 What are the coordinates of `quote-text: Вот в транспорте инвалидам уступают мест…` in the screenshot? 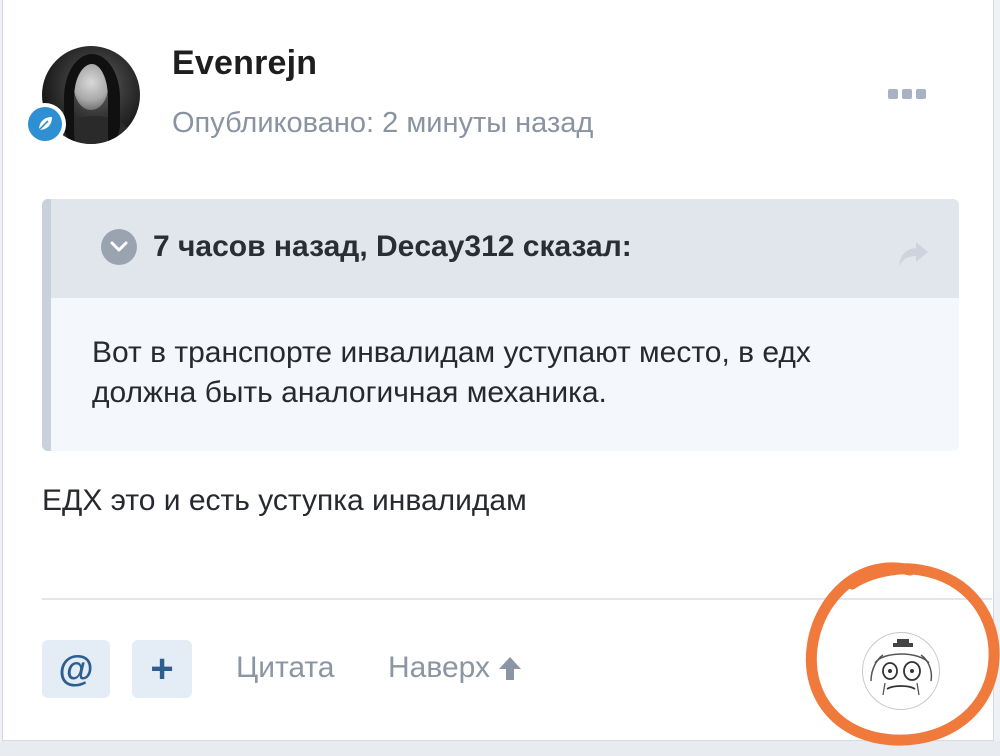 It's located at (451, 372).